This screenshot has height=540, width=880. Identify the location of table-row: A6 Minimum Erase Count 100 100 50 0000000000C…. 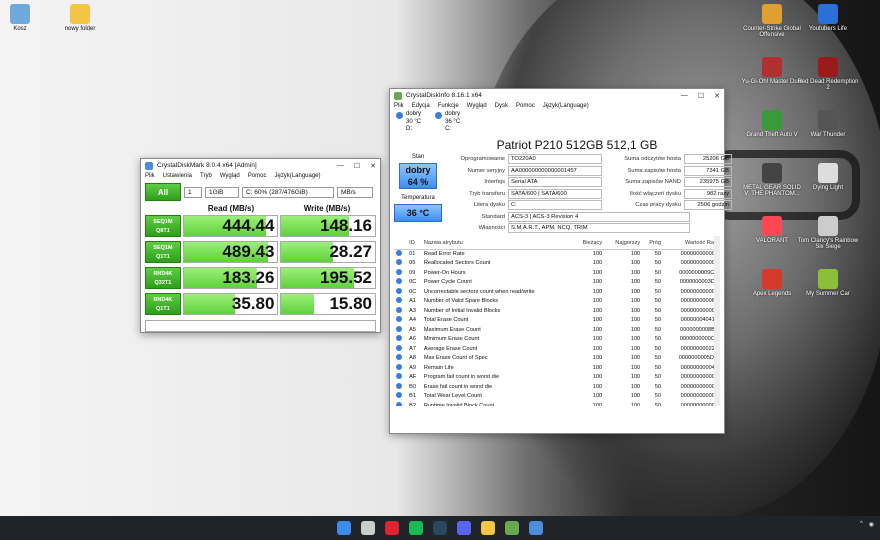
(557, 340).